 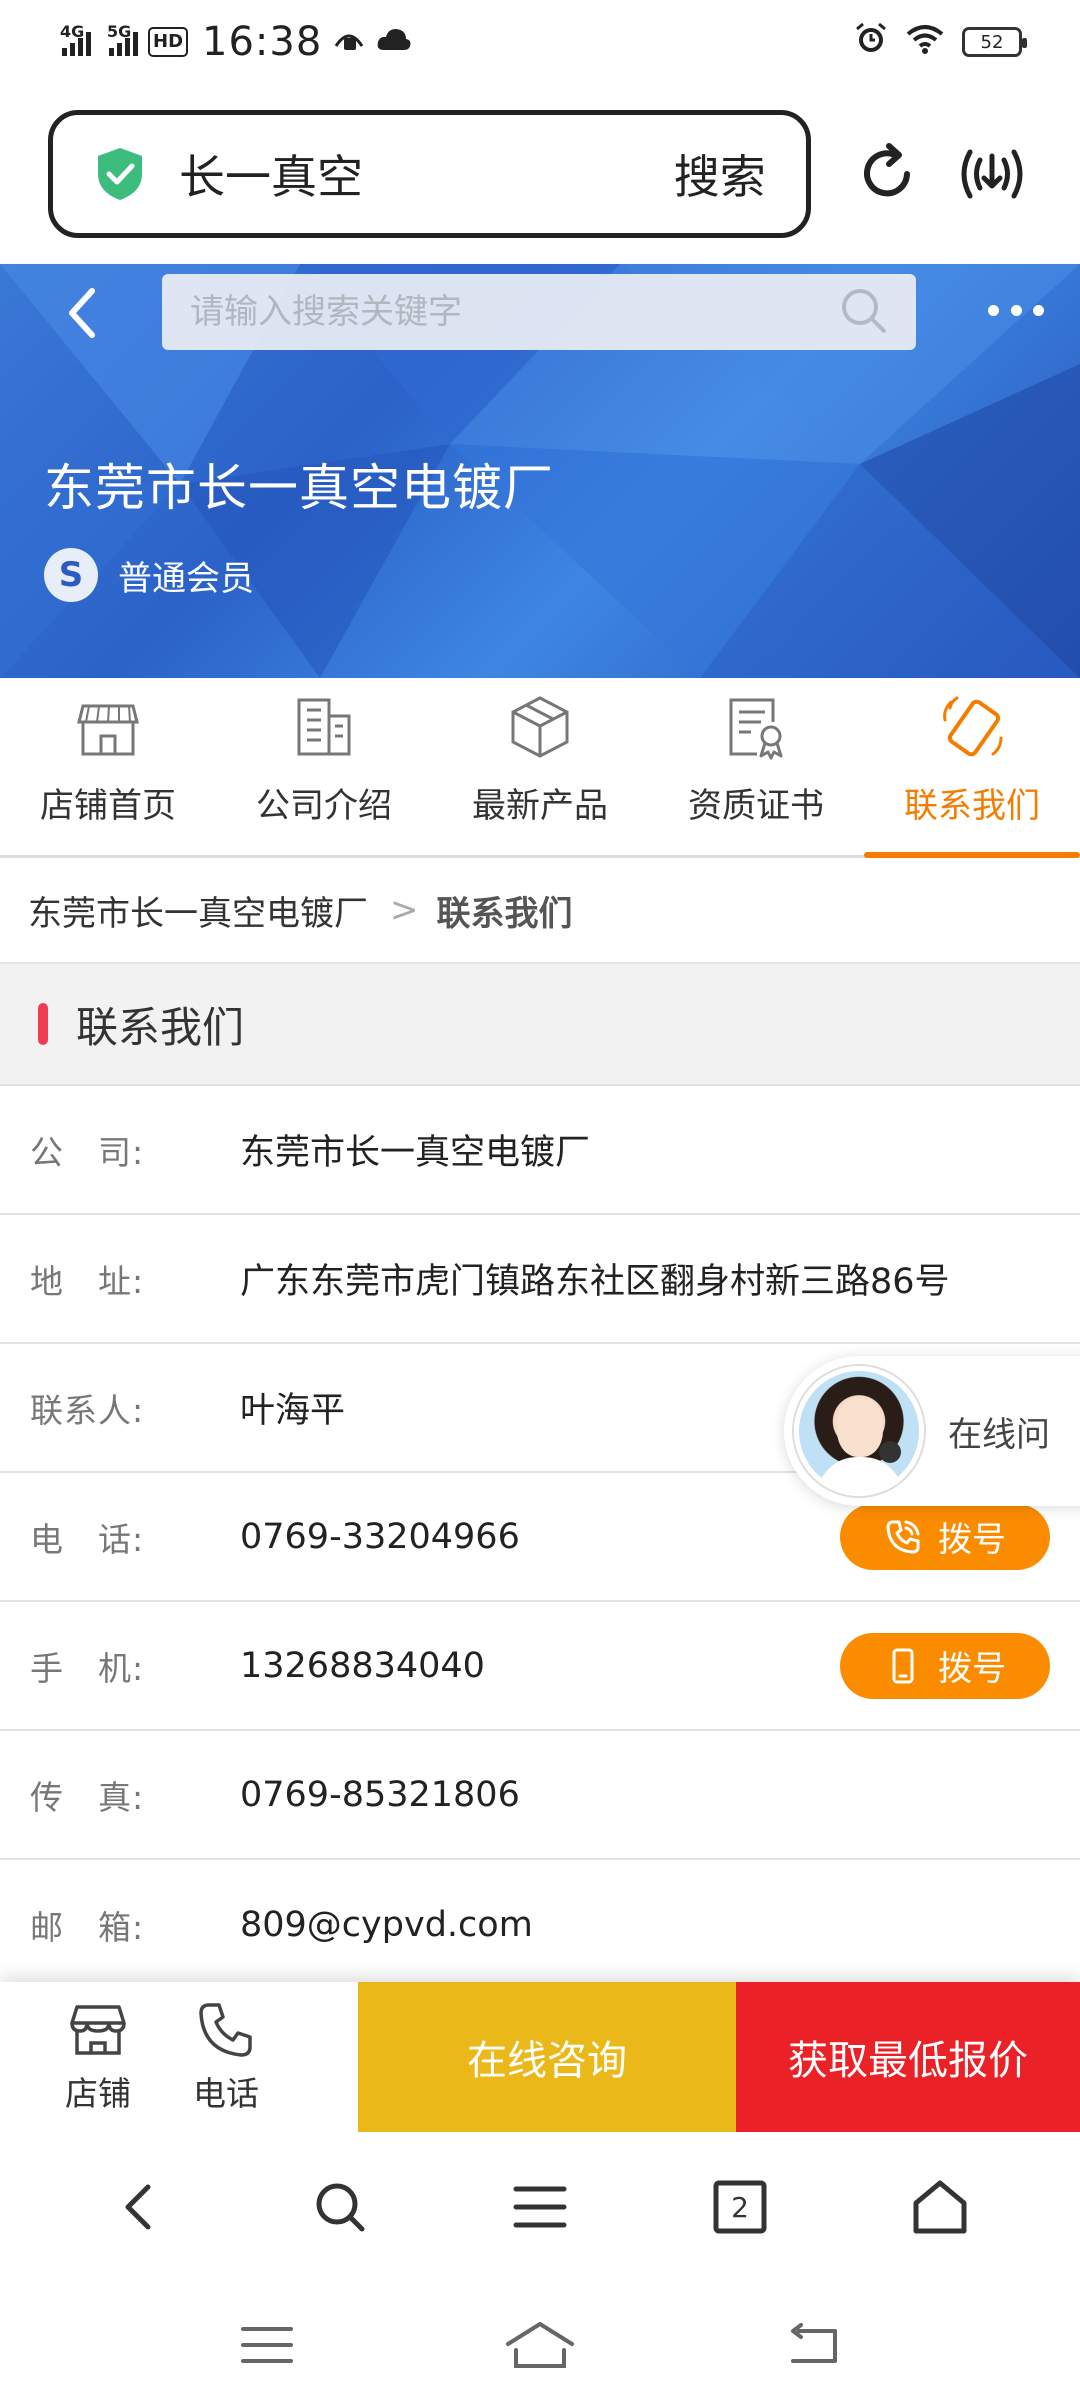 What do you see at coordinates (992, 174) in the screenshot?
I see `download-broadcast-icon` at bounding box center [992, 174].